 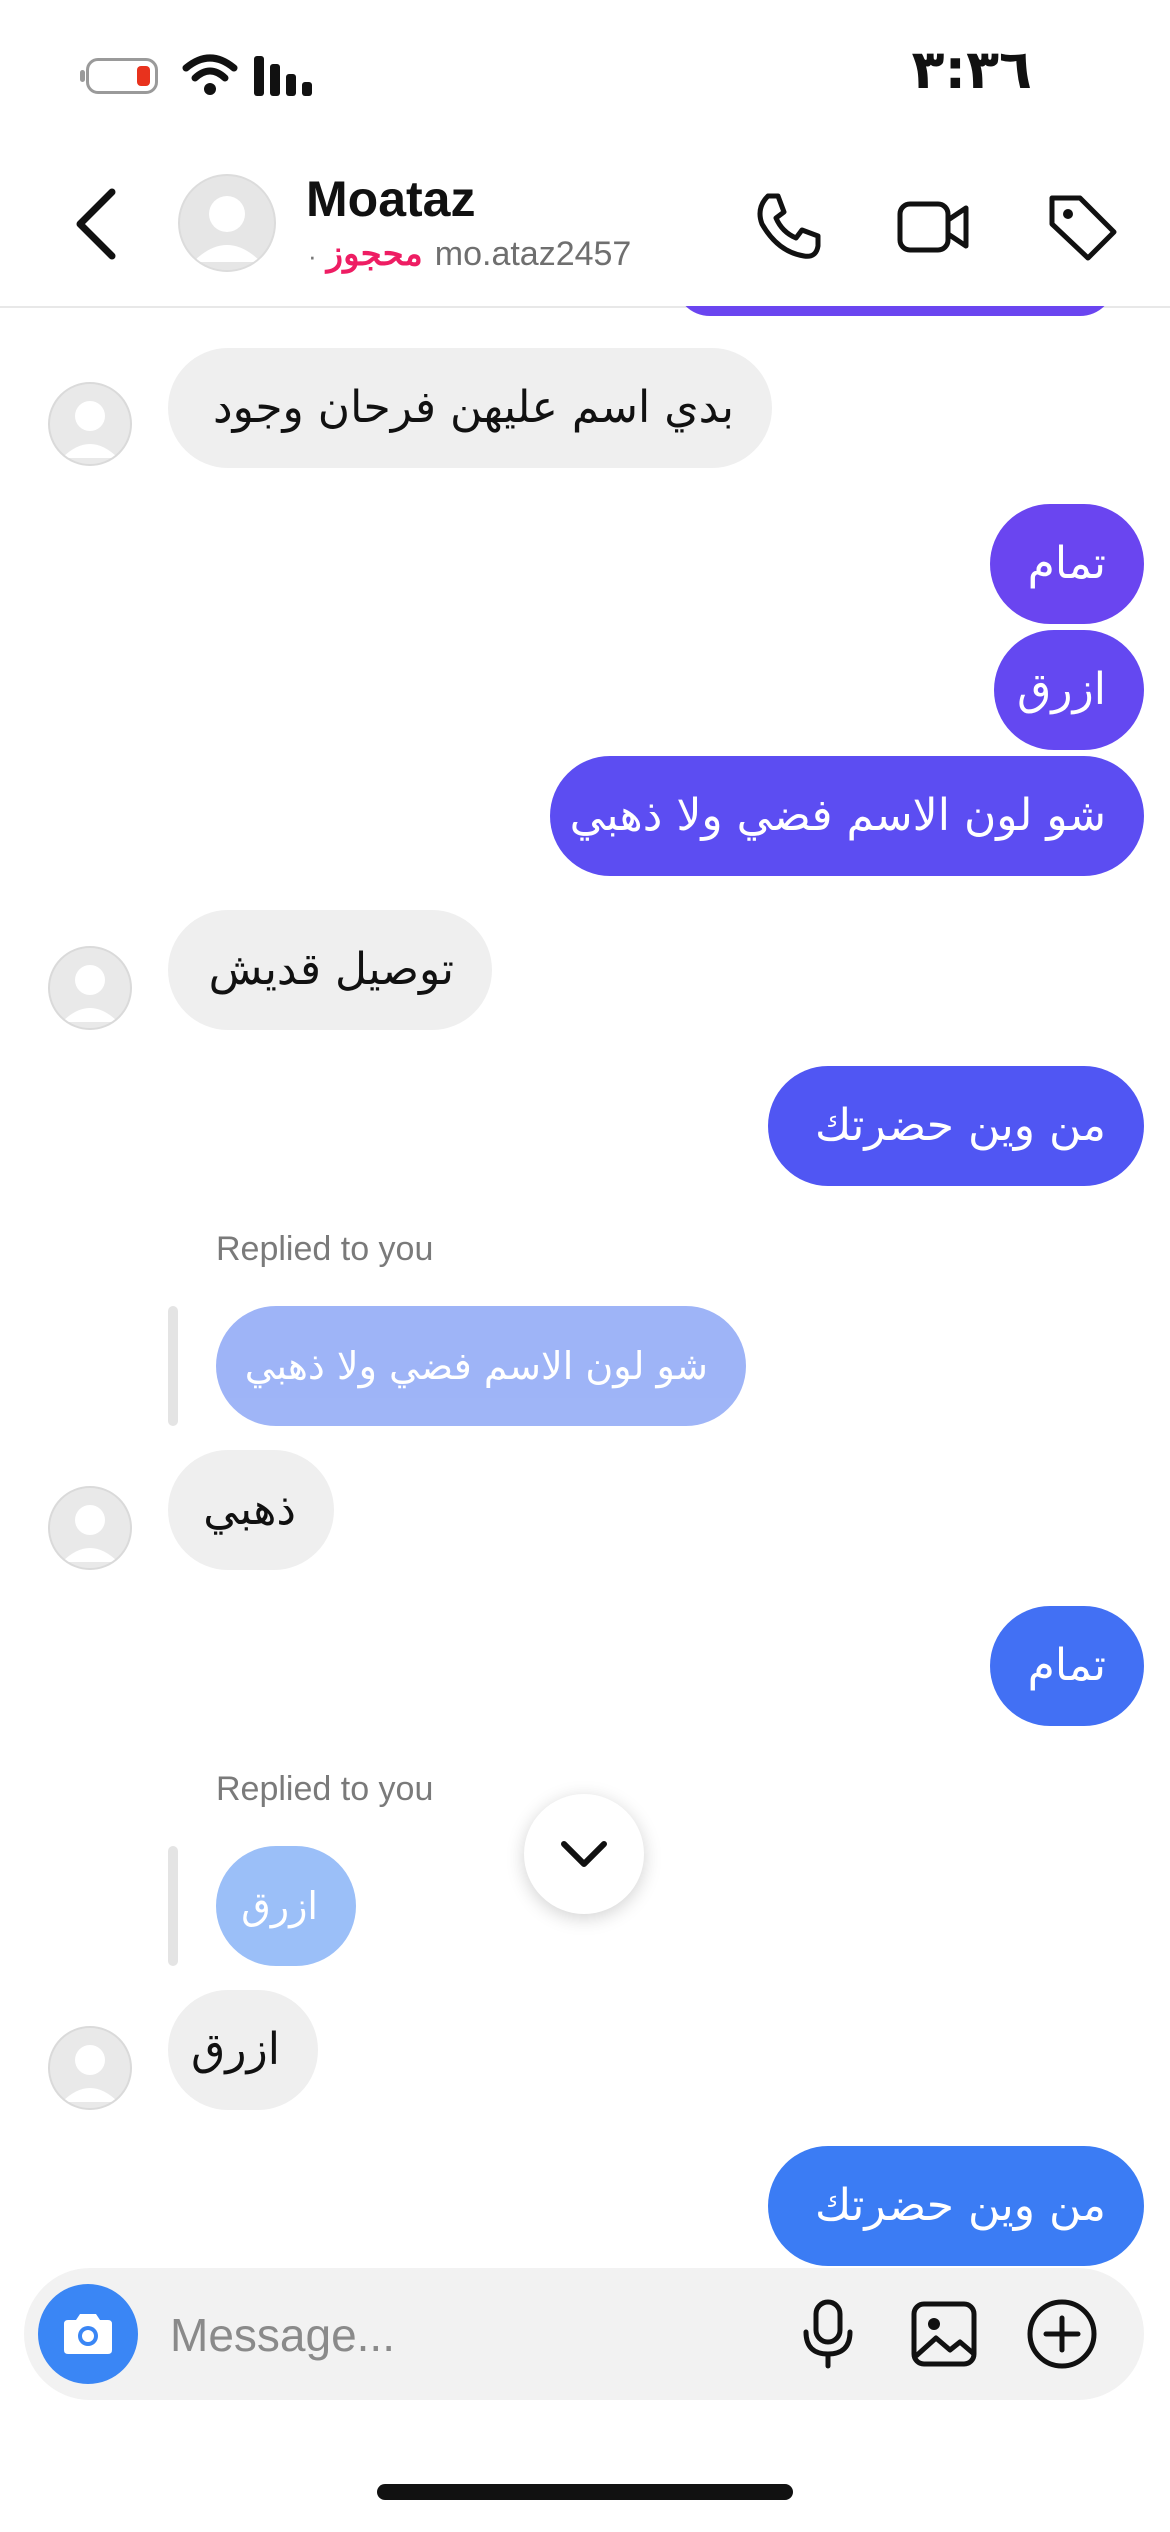 I want to click on chevron-down-icon, so click(x=584, y=1854).